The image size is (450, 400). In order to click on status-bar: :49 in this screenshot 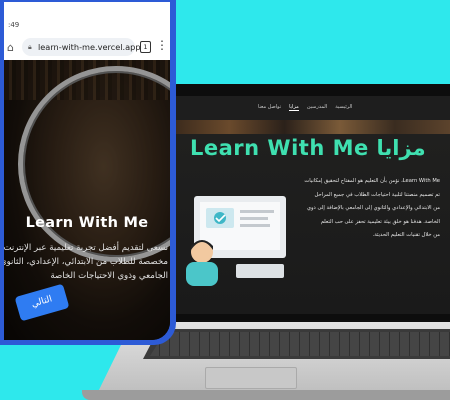, I will do `click(87, 18)`.